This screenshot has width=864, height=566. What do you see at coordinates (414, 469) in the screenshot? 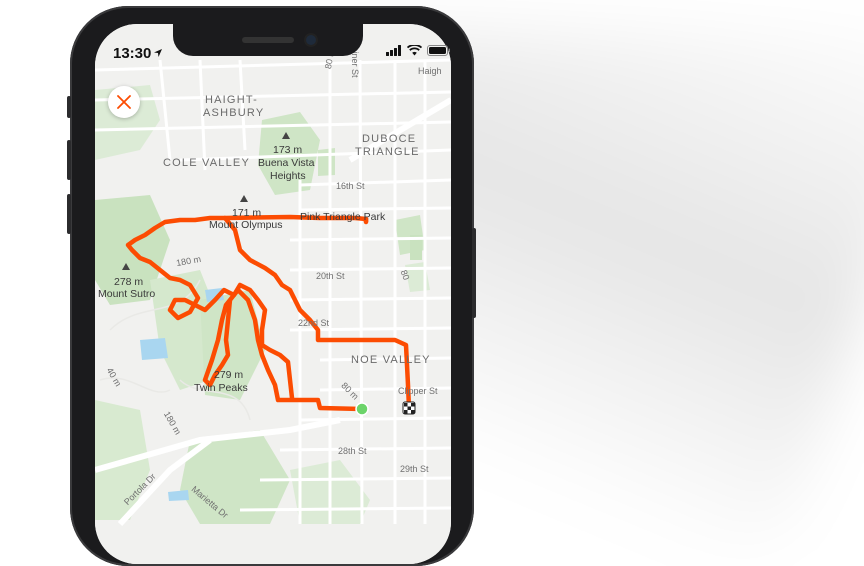
I see `street-label: 29th St` at bounding box center [414, 469].